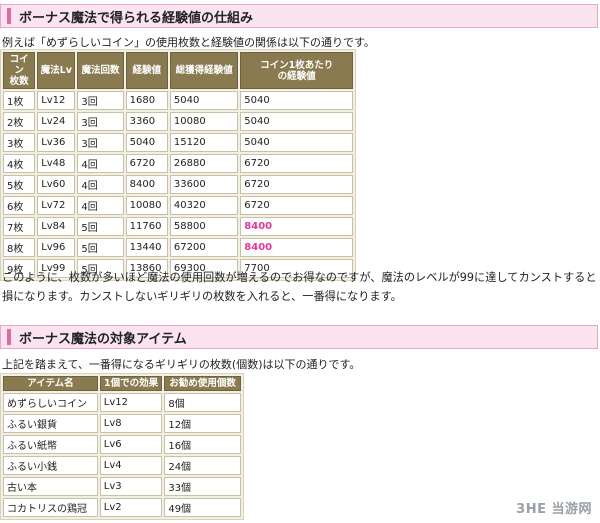 This screenshot has height=523, width=600. Describe the element at coordinates (50, 465) in the screenshot. I see `table-cell: ふるい小銭` at that location.